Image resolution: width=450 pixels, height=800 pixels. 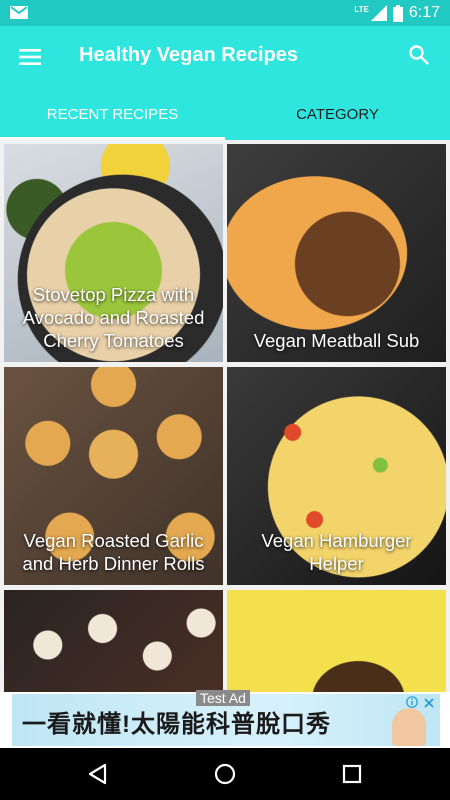 I want to click on tab-recent-recipes: RECENT RECIPES, so click(x=112, y=114).